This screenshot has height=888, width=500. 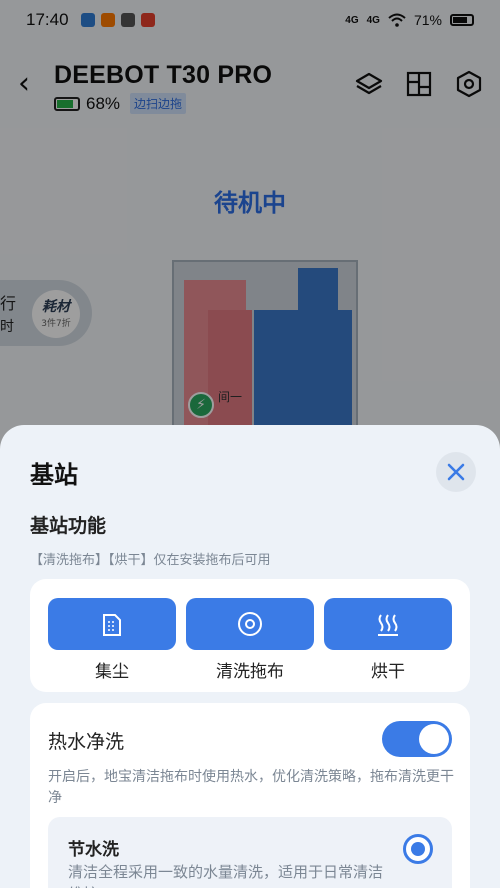 What do you see at coordinates (112, 672) in the screenshot?
I see `dust-collect-label: 集尘` at bounding box center [112, 672].